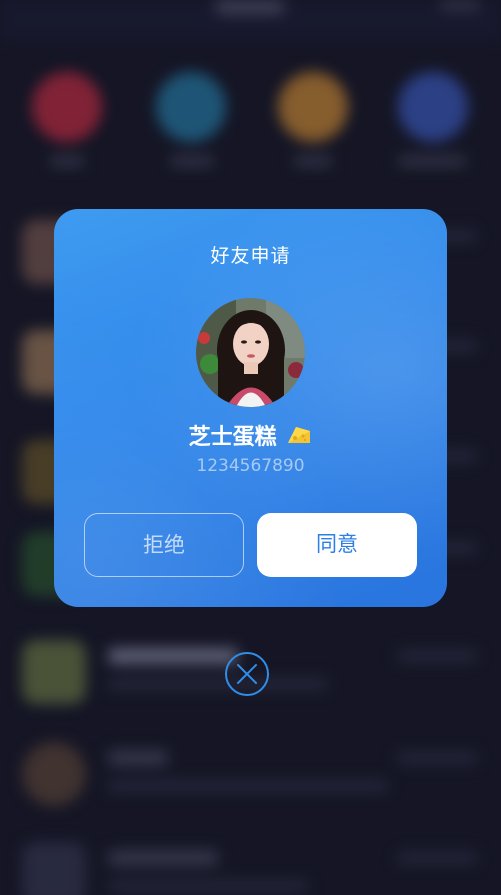  I want to click on user-name-row: 芝士蛋糕, so click(250, 436).